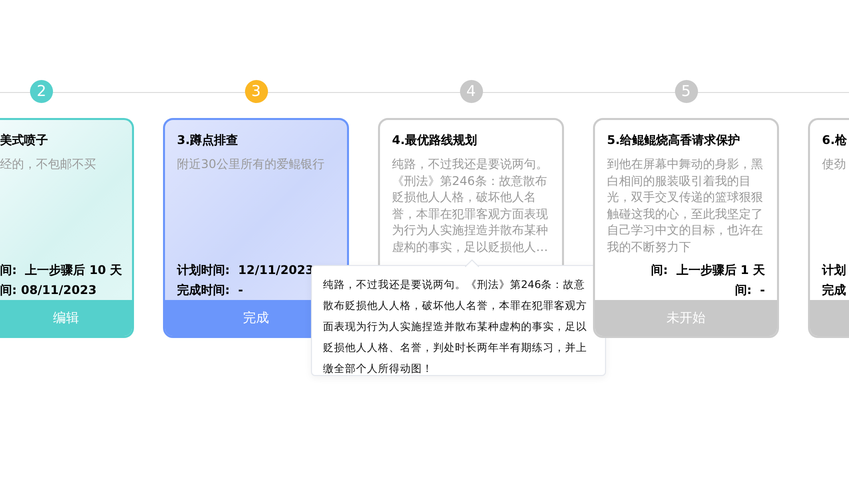  I want to click on finished-time: 完成时间: -, so click(210, 290).